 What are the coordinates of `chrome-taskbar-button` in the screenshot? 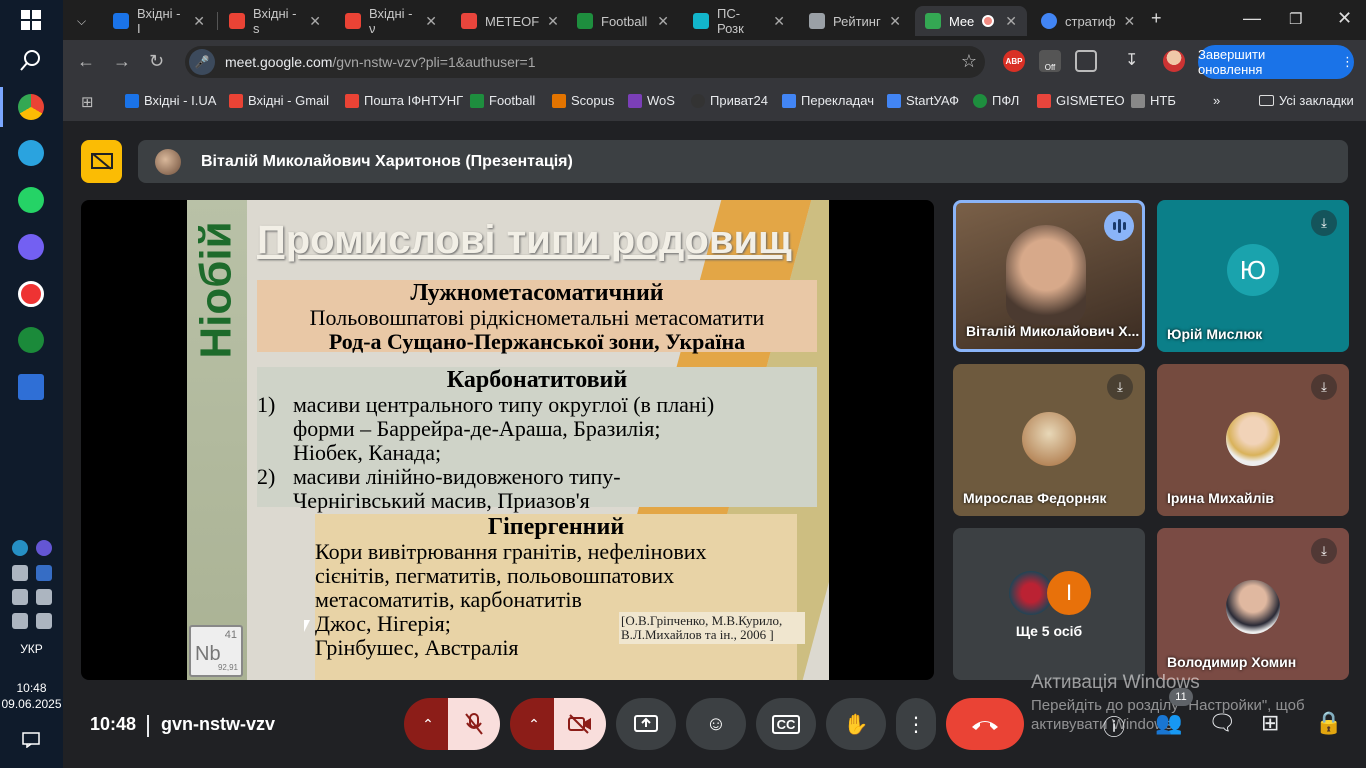 It's located at (31, 107).